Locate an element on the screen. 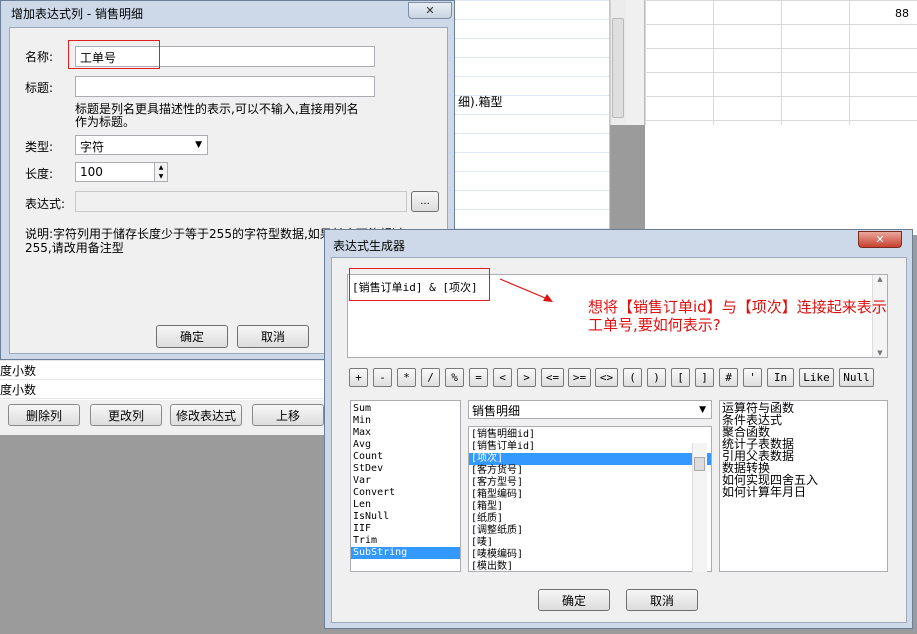  operator-button: # is located at coordinates (728, 377).